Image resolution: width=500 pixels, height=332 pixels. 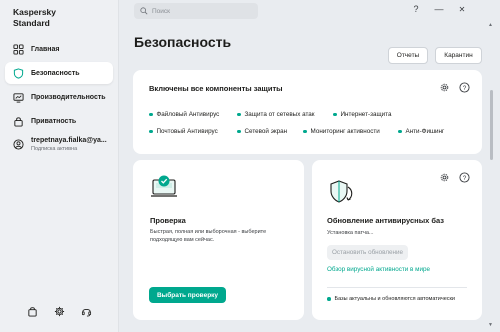 What do you see at coordinates (18, 143) in the screenshot?
I see `user-icon` at bounding box center [18, 143].